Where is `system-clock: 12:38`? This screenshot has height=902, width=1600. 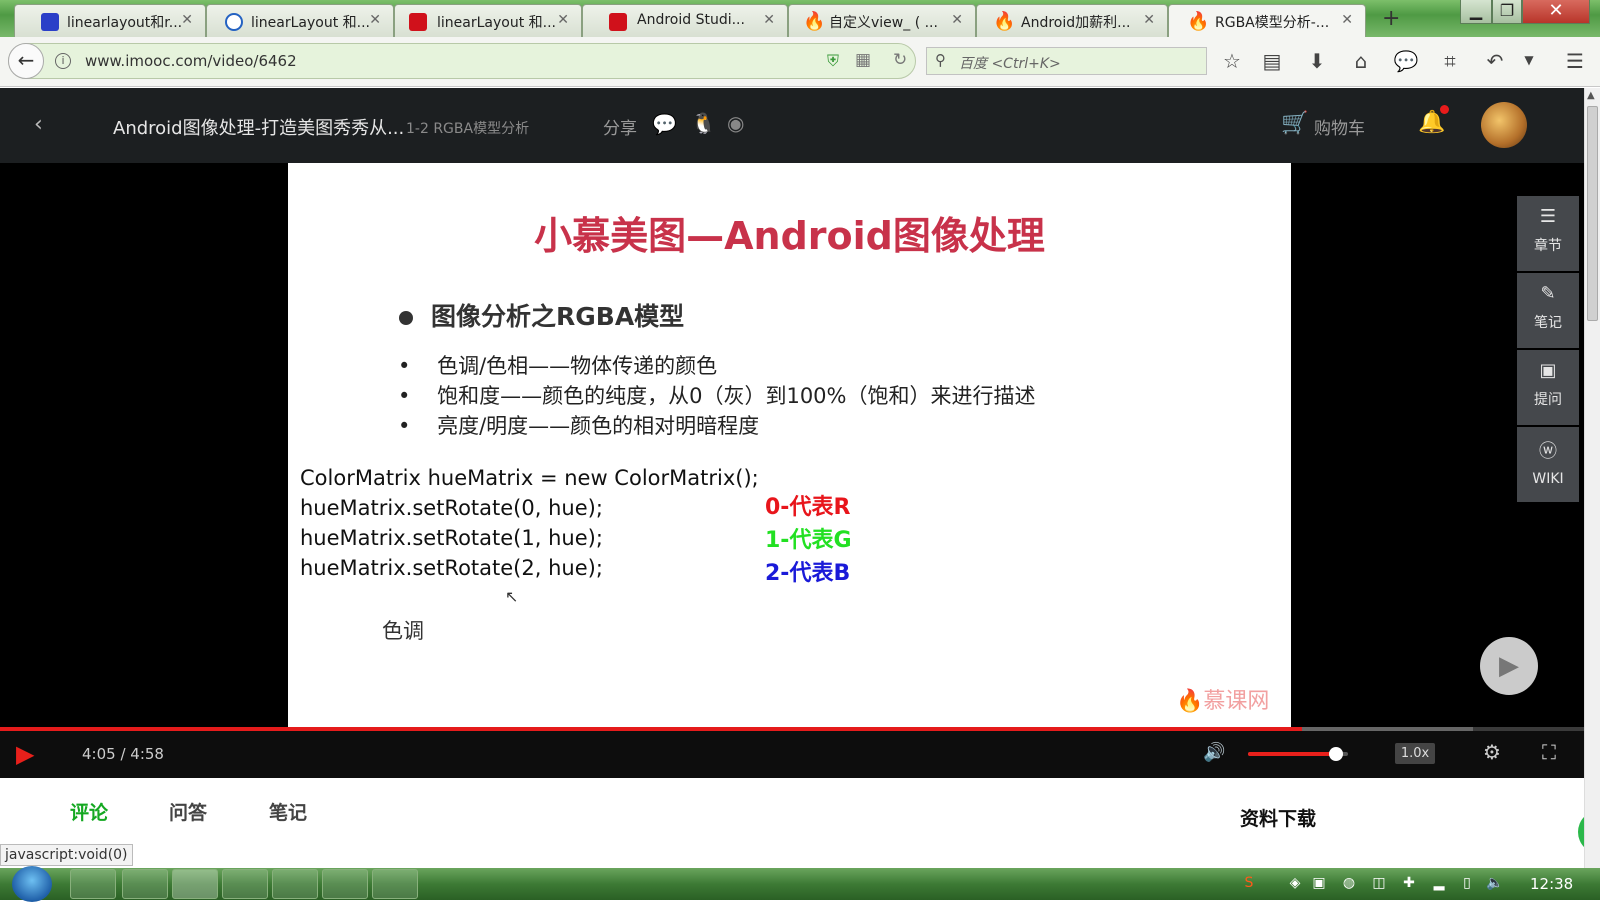
system-clock: 12:38 is located at coordinates (1551, 884).